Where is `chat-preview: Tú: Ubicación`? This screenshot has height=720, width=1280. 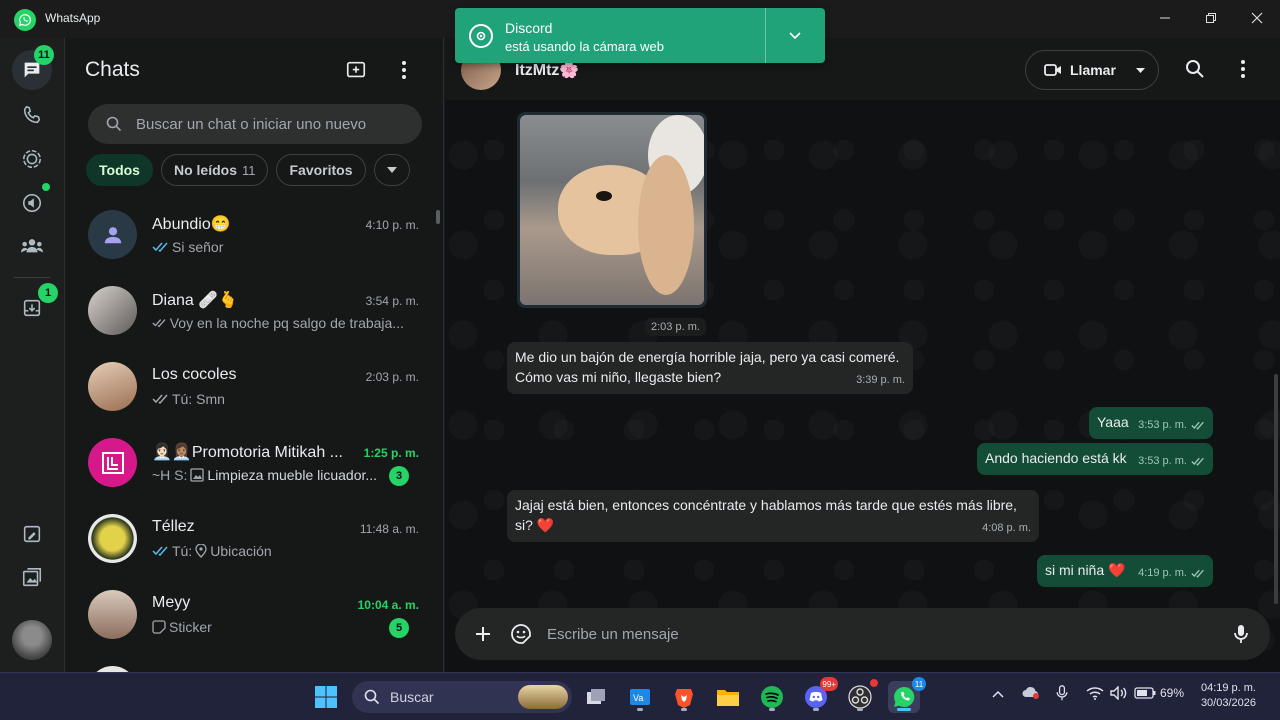 chat-preview: Tú: Ubicación is located at coordinates (278, 551).